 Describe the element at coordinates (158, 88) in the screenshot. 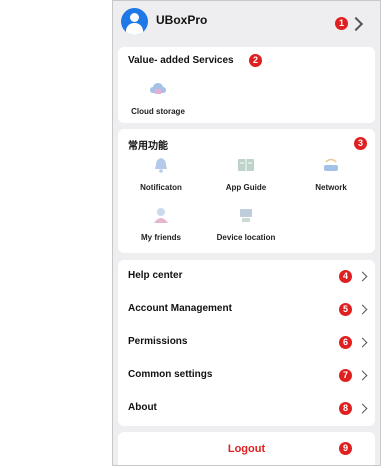

I see `cloud-storage-icon` at that location.